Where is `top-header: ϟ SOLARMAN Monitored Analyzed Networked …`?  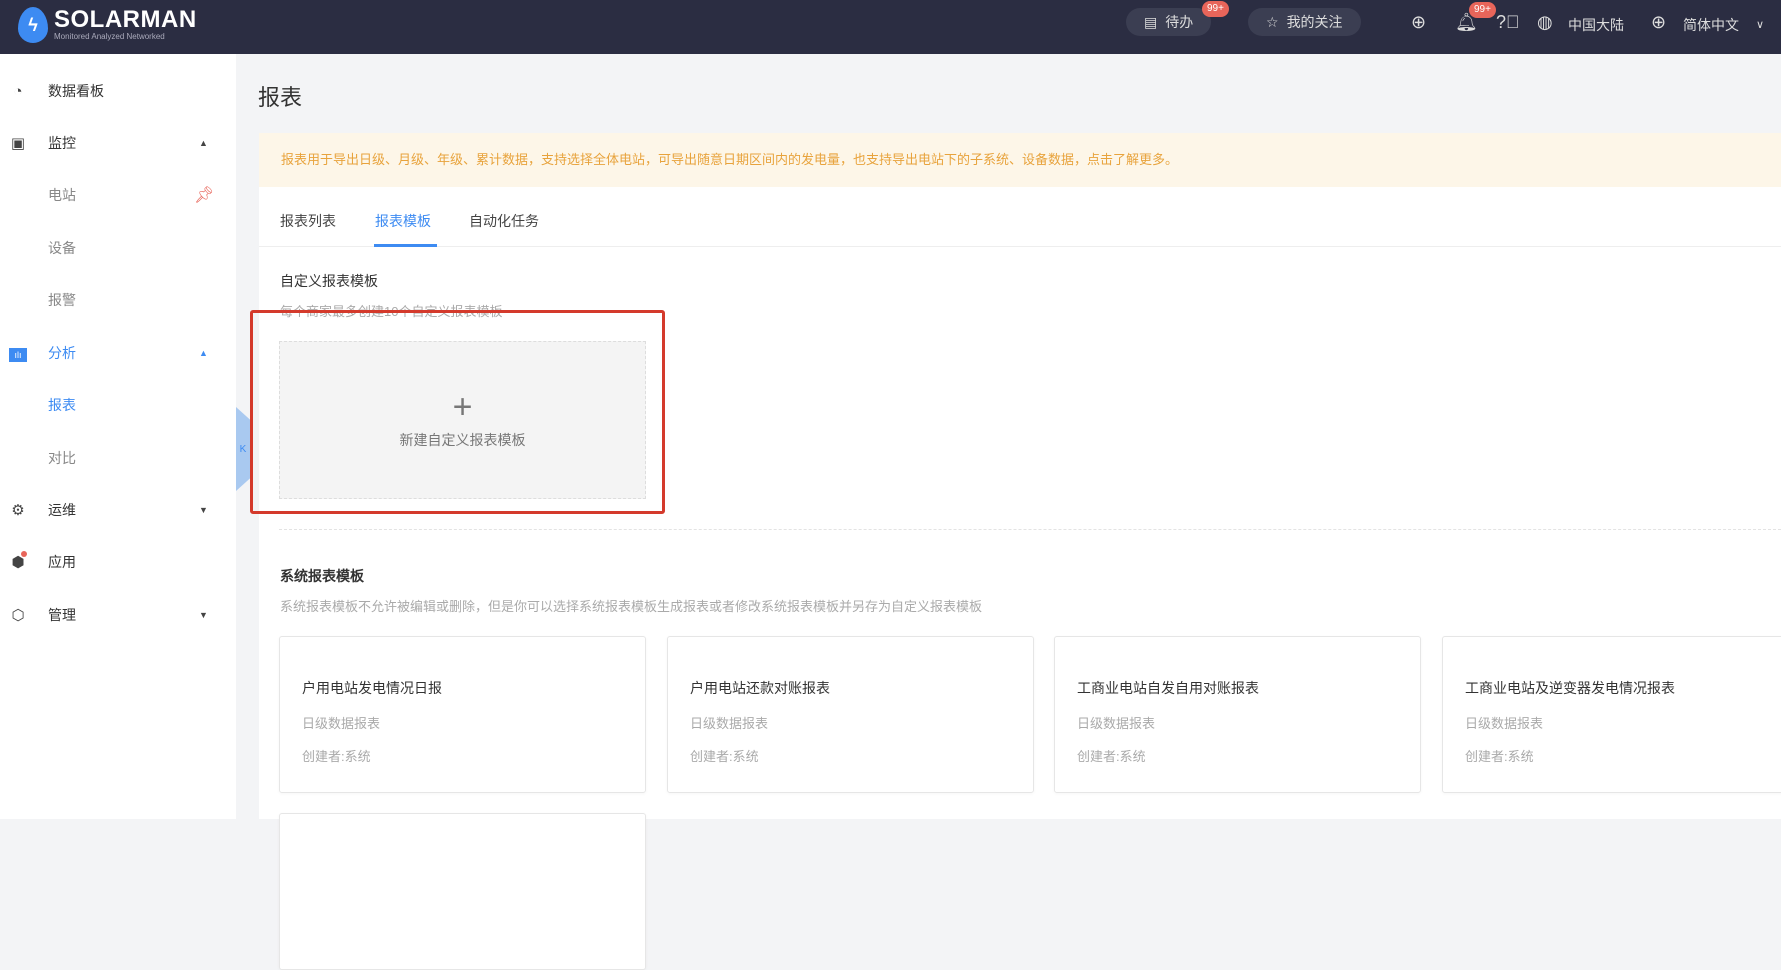
top-header: ϟ SOLARMAN Monitored Analyzed Networked … is located at coordinates (890, 27).